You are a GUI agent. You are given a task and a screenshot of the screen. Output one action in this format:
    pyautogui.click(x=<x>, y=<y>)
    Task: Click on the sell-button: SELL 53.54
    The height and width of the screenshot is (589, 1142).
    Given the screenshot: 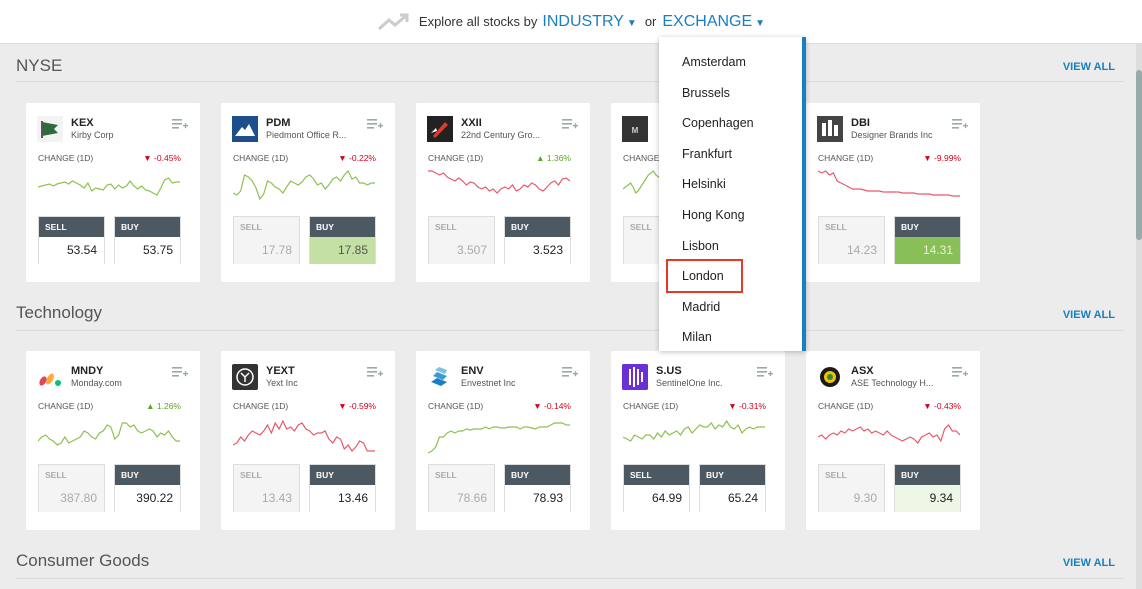 What is the action you would take?
    pyautogui.click(x=71, y=240)
    